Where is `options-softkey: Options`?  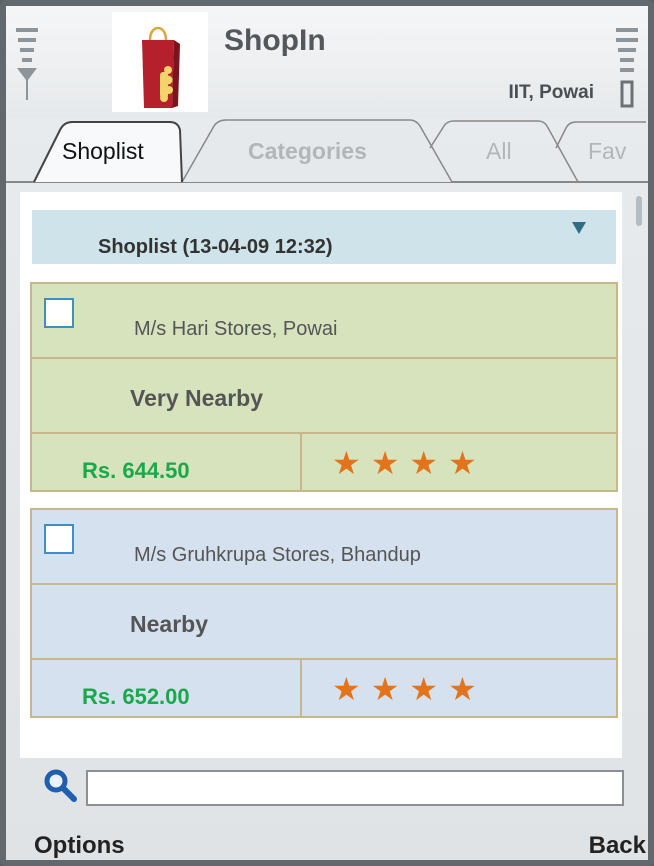
options-softkey: Options is located at coordinates (79, 846).